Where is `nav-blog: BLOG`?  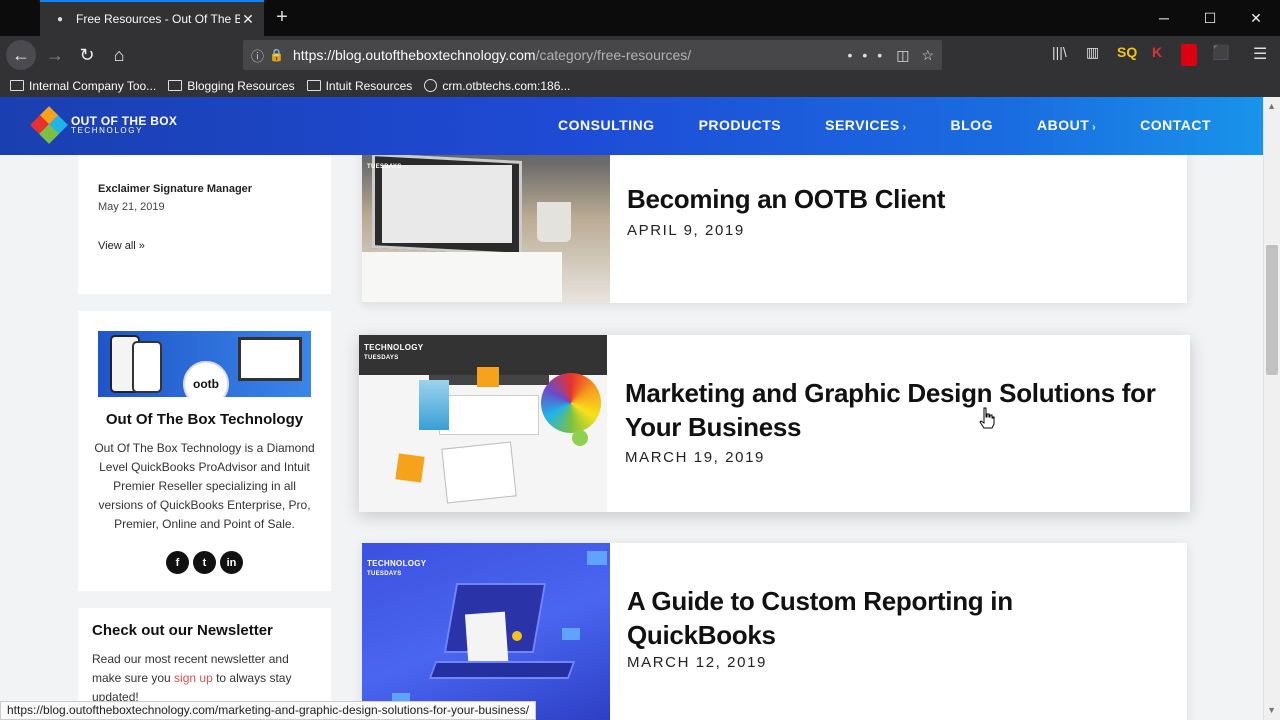 nav-blog: BLOG is located at coordinates (972, 125).